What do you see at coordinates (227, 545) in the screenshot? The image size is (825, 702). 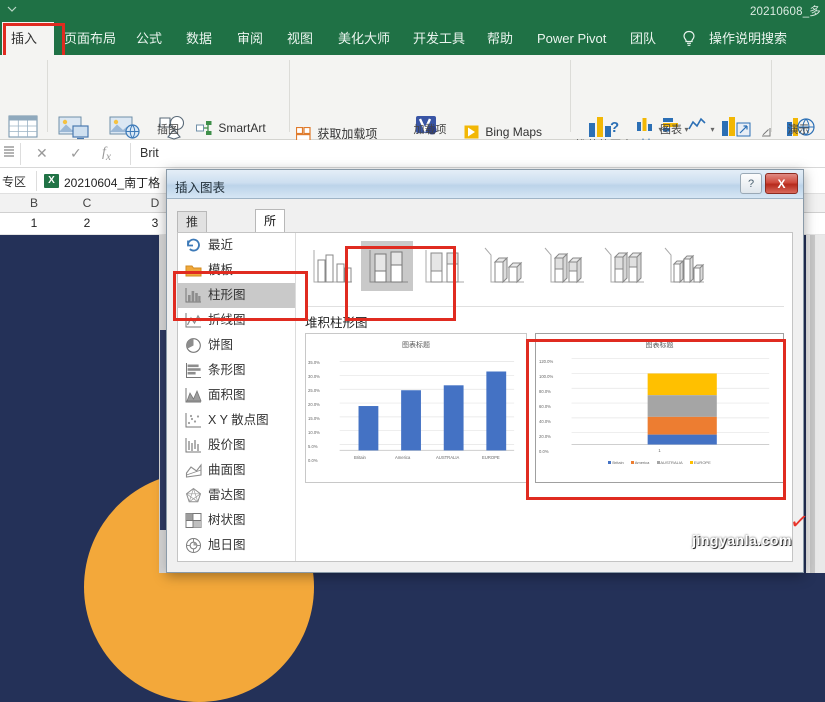 I see `chart-type-sunburst-label: 旭日图` at bounding box center [227, 545].